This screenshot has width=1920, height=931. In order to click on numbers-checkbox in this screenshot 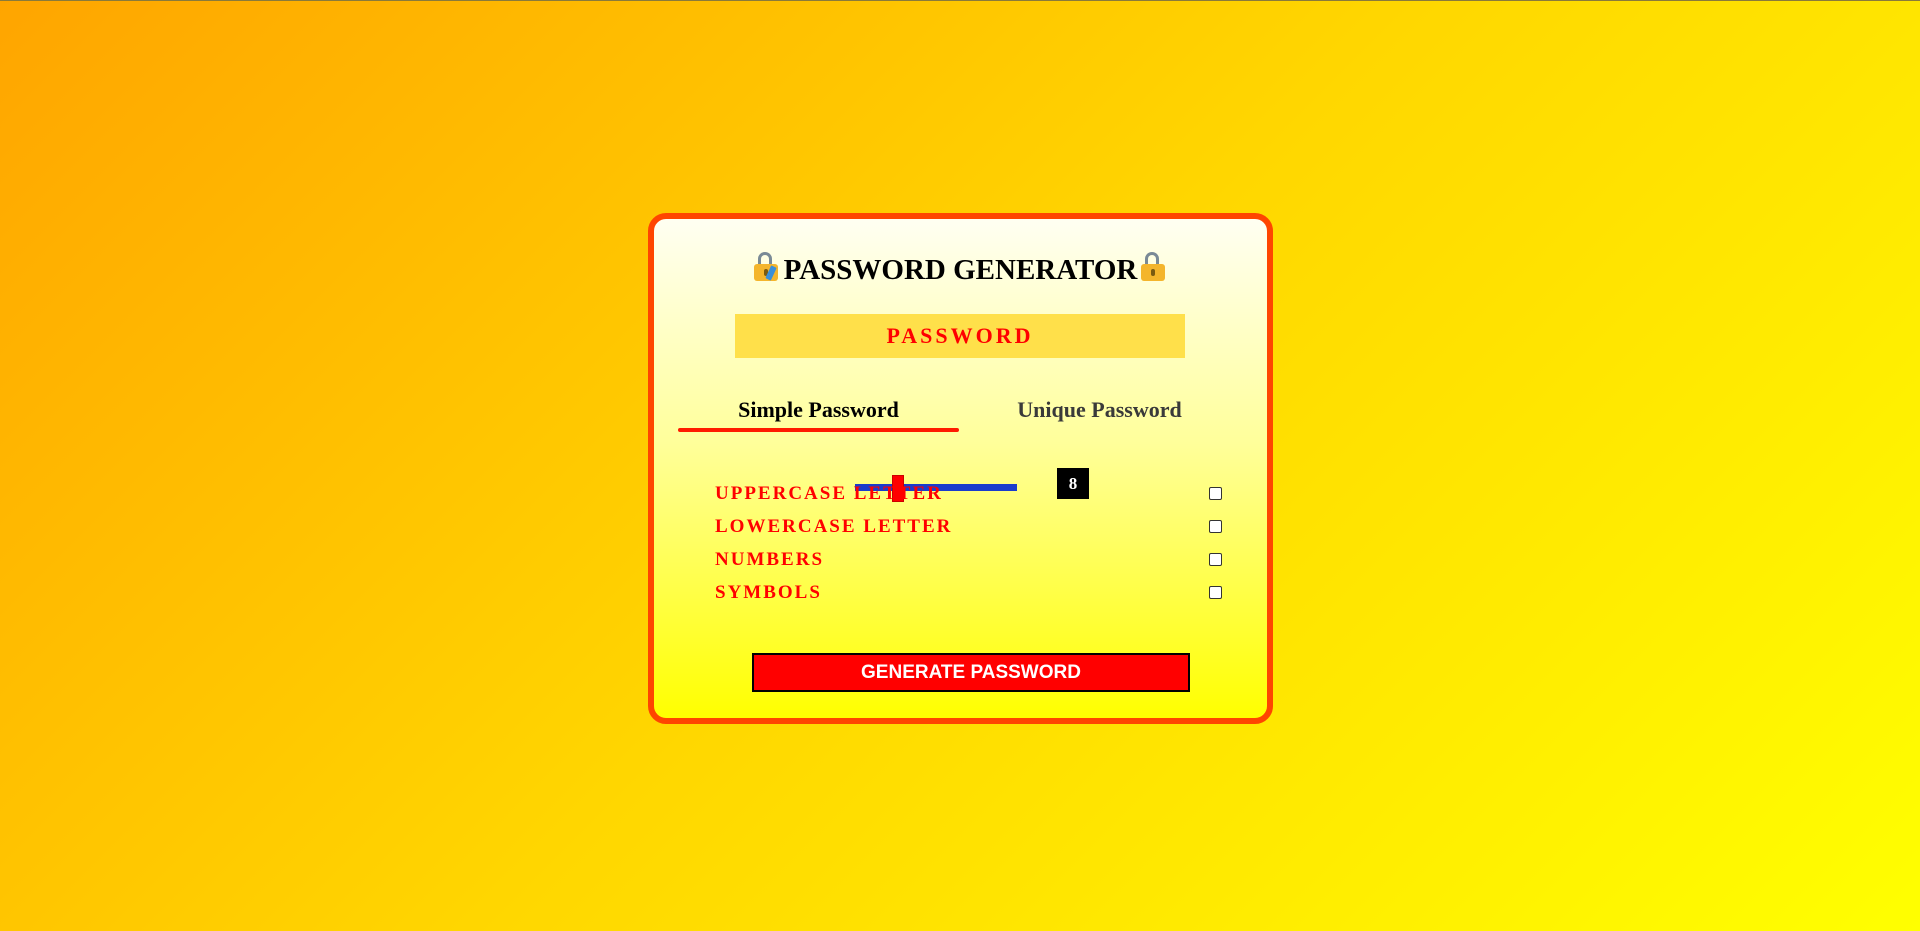, I will do `click(1215, 559)`.